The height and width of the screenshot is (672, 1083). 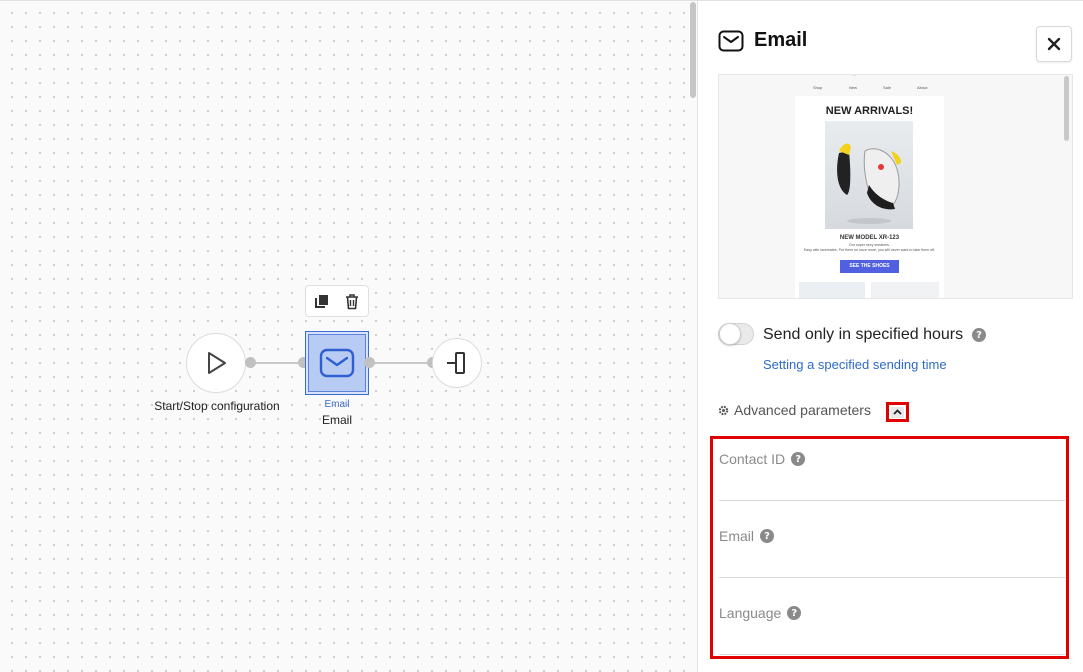 What do you see at coordinates (752, 459) in the screenshot?
I see `param-label-text: Contact ID` at bounding box center [752, 459].